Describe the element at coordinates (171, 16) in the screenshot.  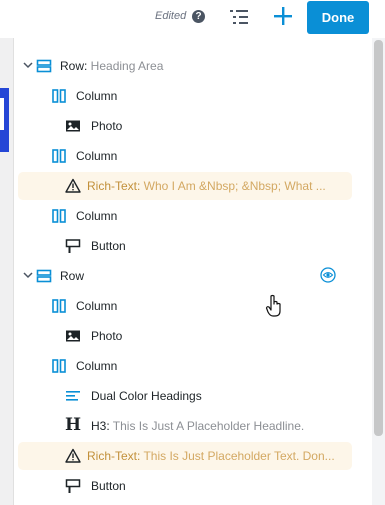
I see `edited-status: Edited` at that location.